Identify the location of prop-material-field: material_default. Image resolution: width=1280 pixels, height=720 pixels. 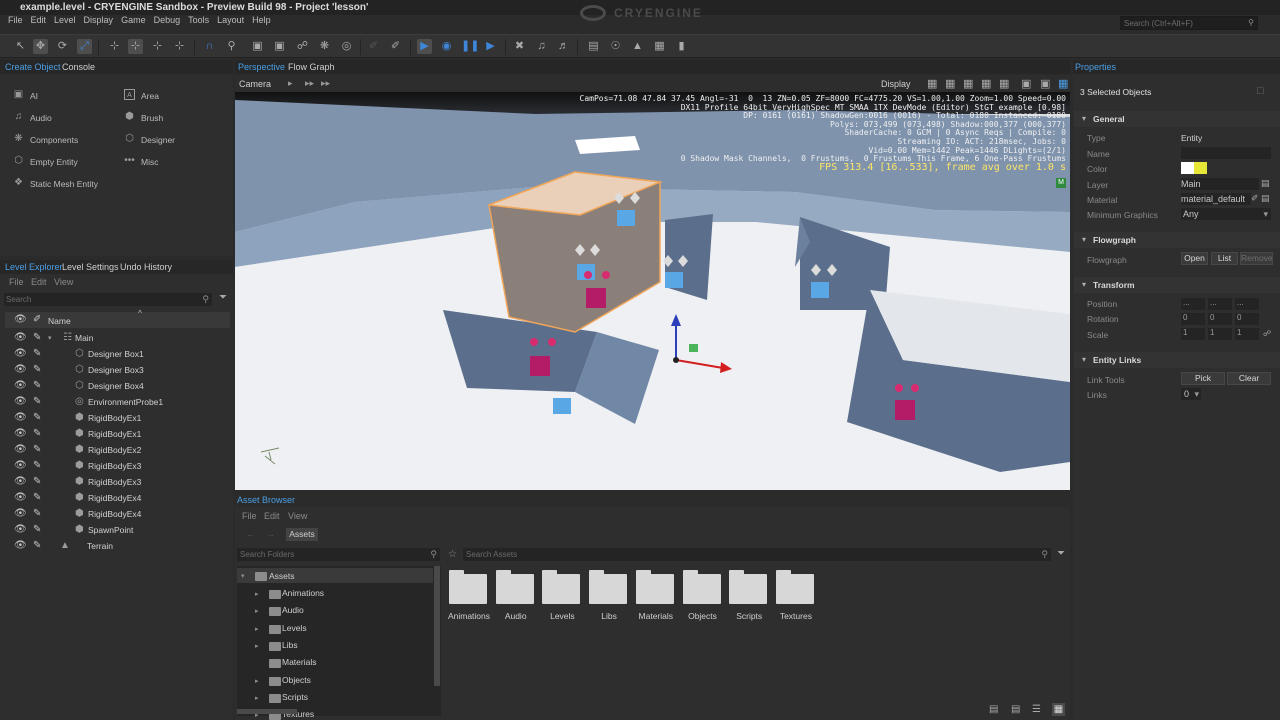
(1216, 199).